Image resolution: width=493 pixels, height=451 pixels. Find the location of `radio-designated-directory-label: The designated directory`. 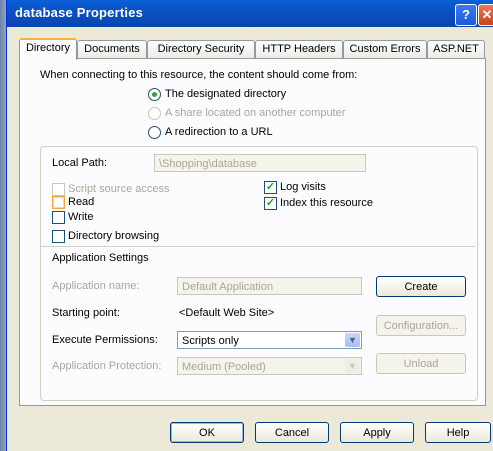

radio-designated-directory-label: The designated directory is located at coordinates (226, 94).